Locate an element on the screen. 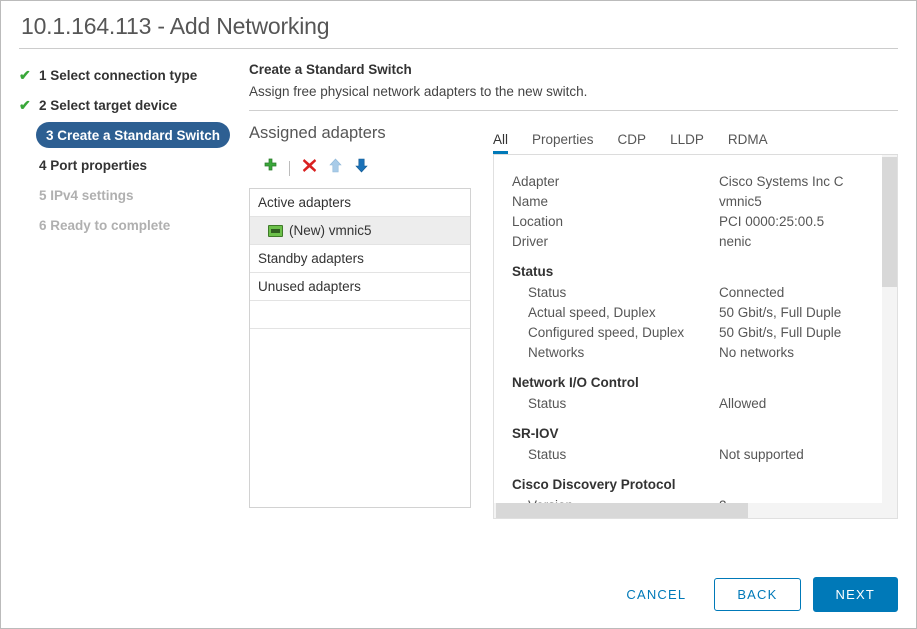  remove-adapter-button is located at coordinates (309, 168).